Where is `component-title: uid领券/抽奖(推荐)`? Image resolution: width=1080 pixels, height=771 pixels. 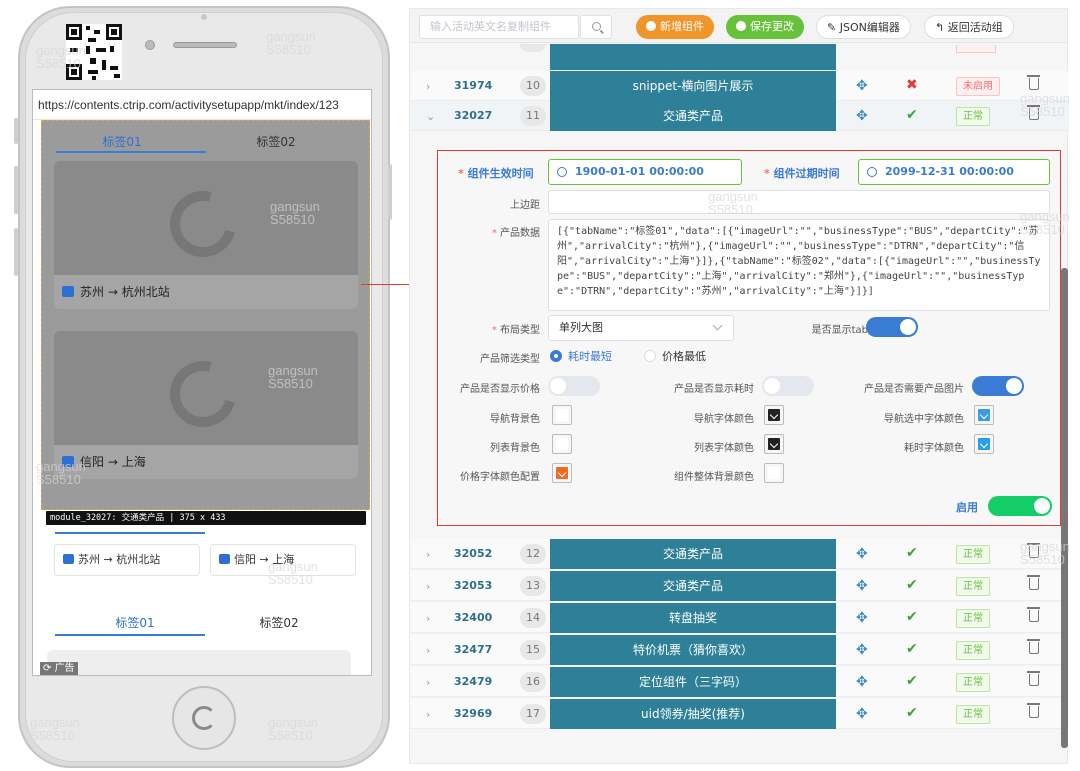 component-title: uid领券/抽奖(推荐) is located at coordinates (693, 714).